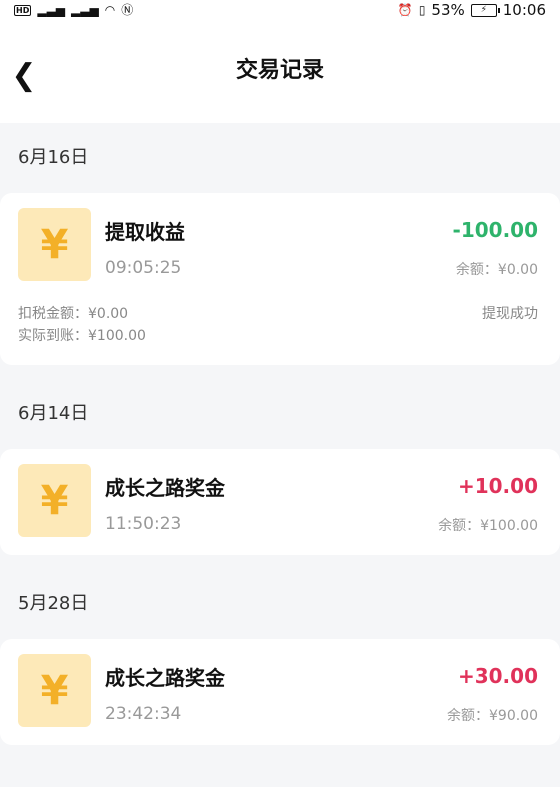 The width and height of the screenshot is (560, 787). I want to click on transaction-amount: -100.00, so click(495, 230).